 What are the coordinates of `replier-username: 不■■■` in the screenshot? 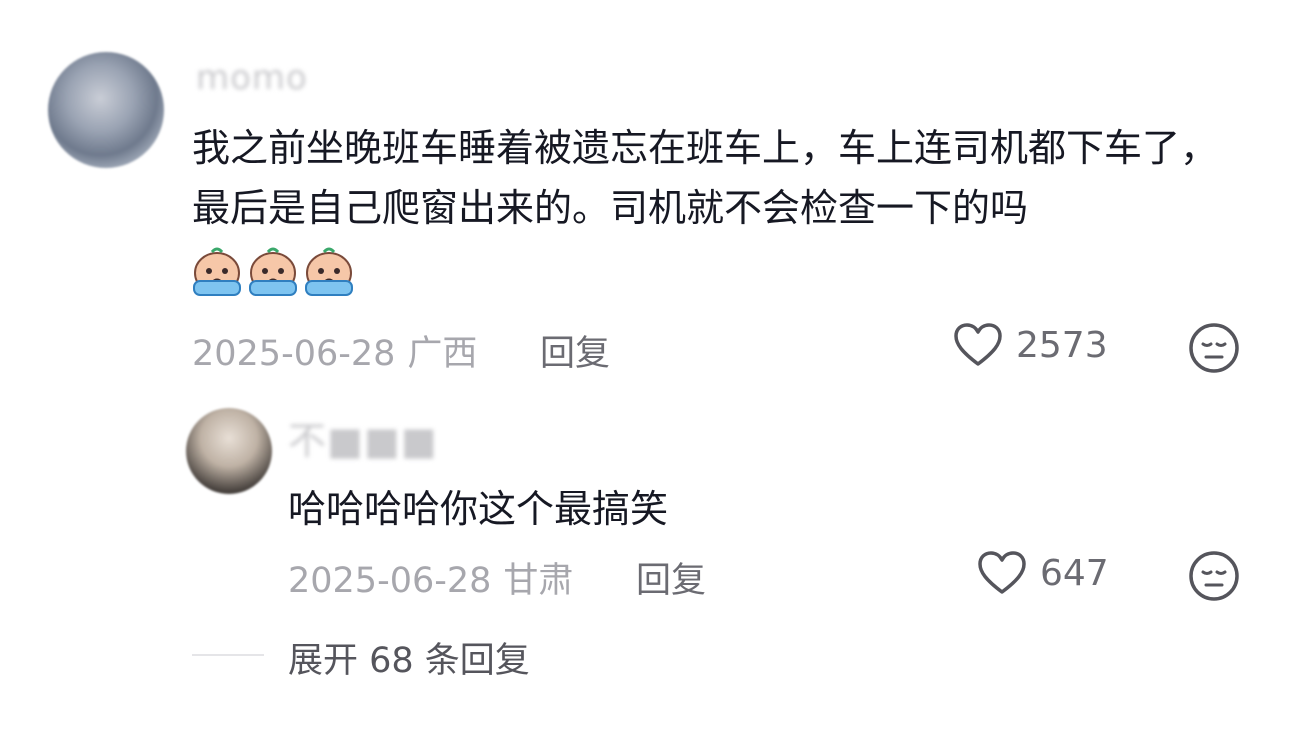 It's located at (363, 437).